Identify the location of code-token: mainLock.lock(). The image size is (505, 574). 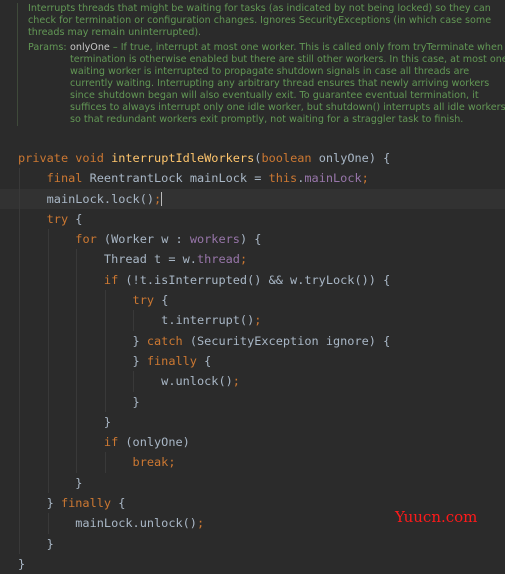
(86, 198).